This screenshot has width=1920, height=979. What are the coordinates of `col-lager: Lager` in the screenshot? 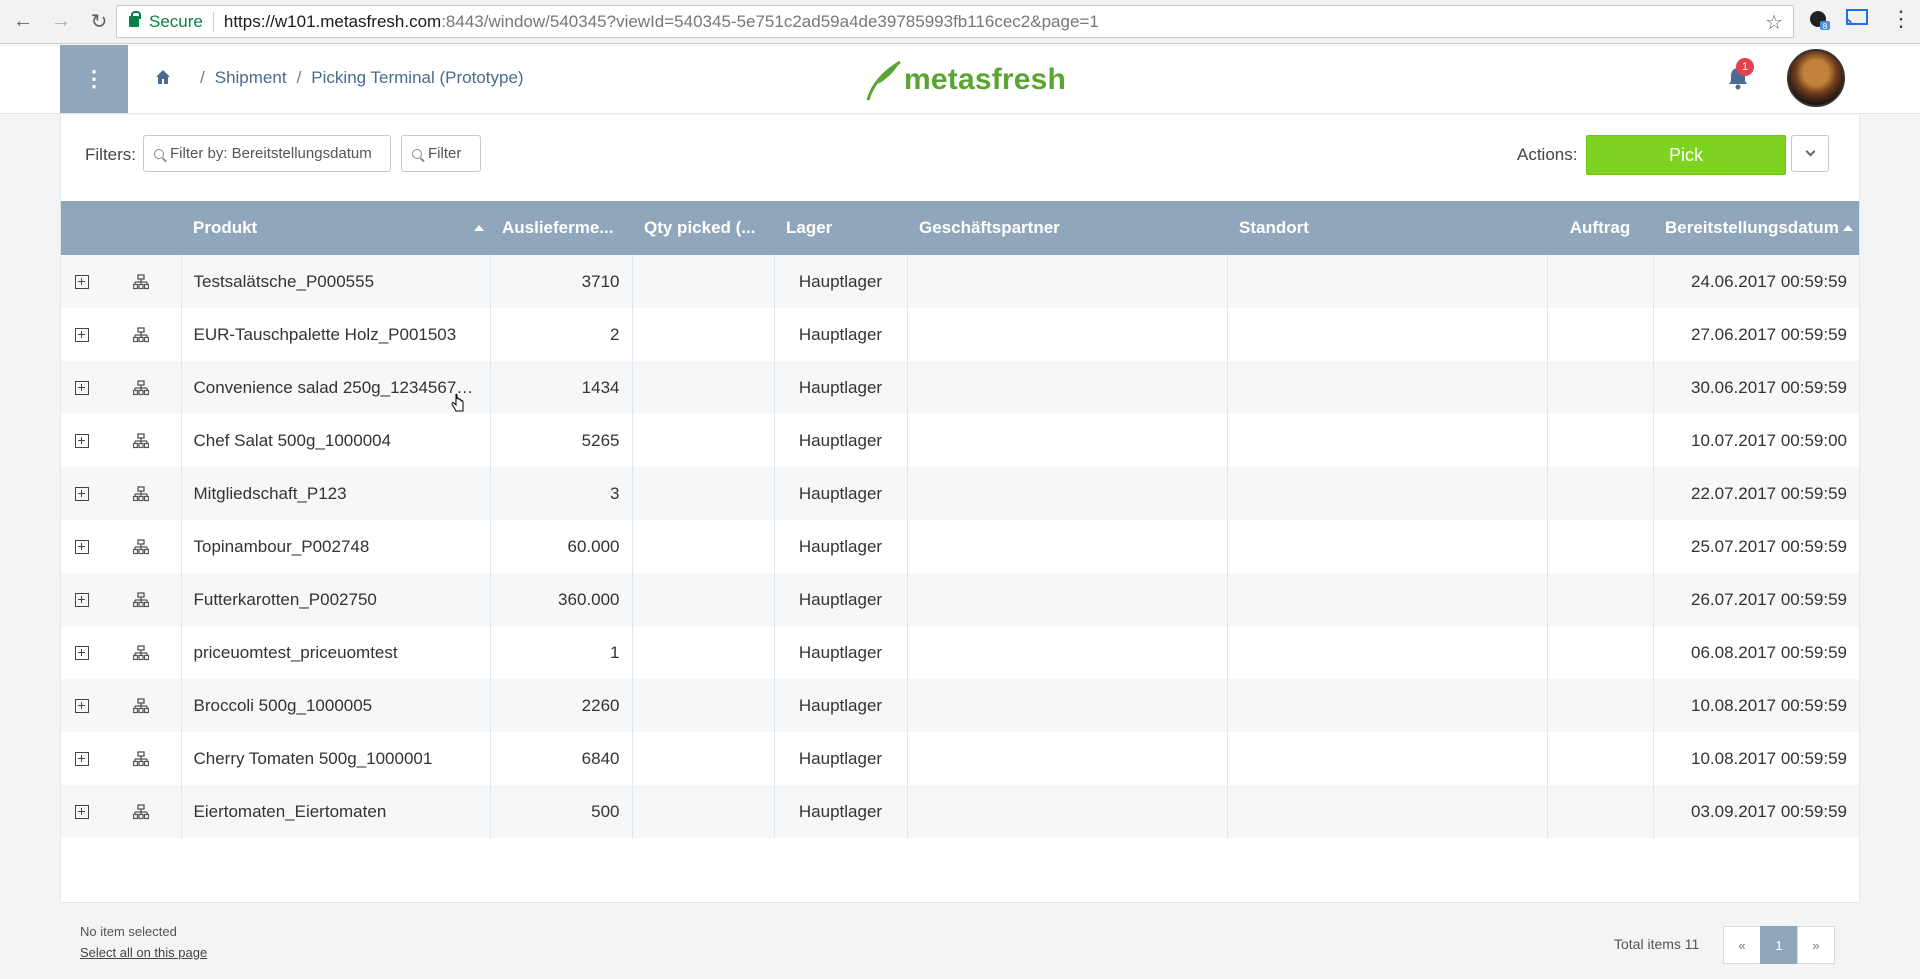 It's located at (840, 228).